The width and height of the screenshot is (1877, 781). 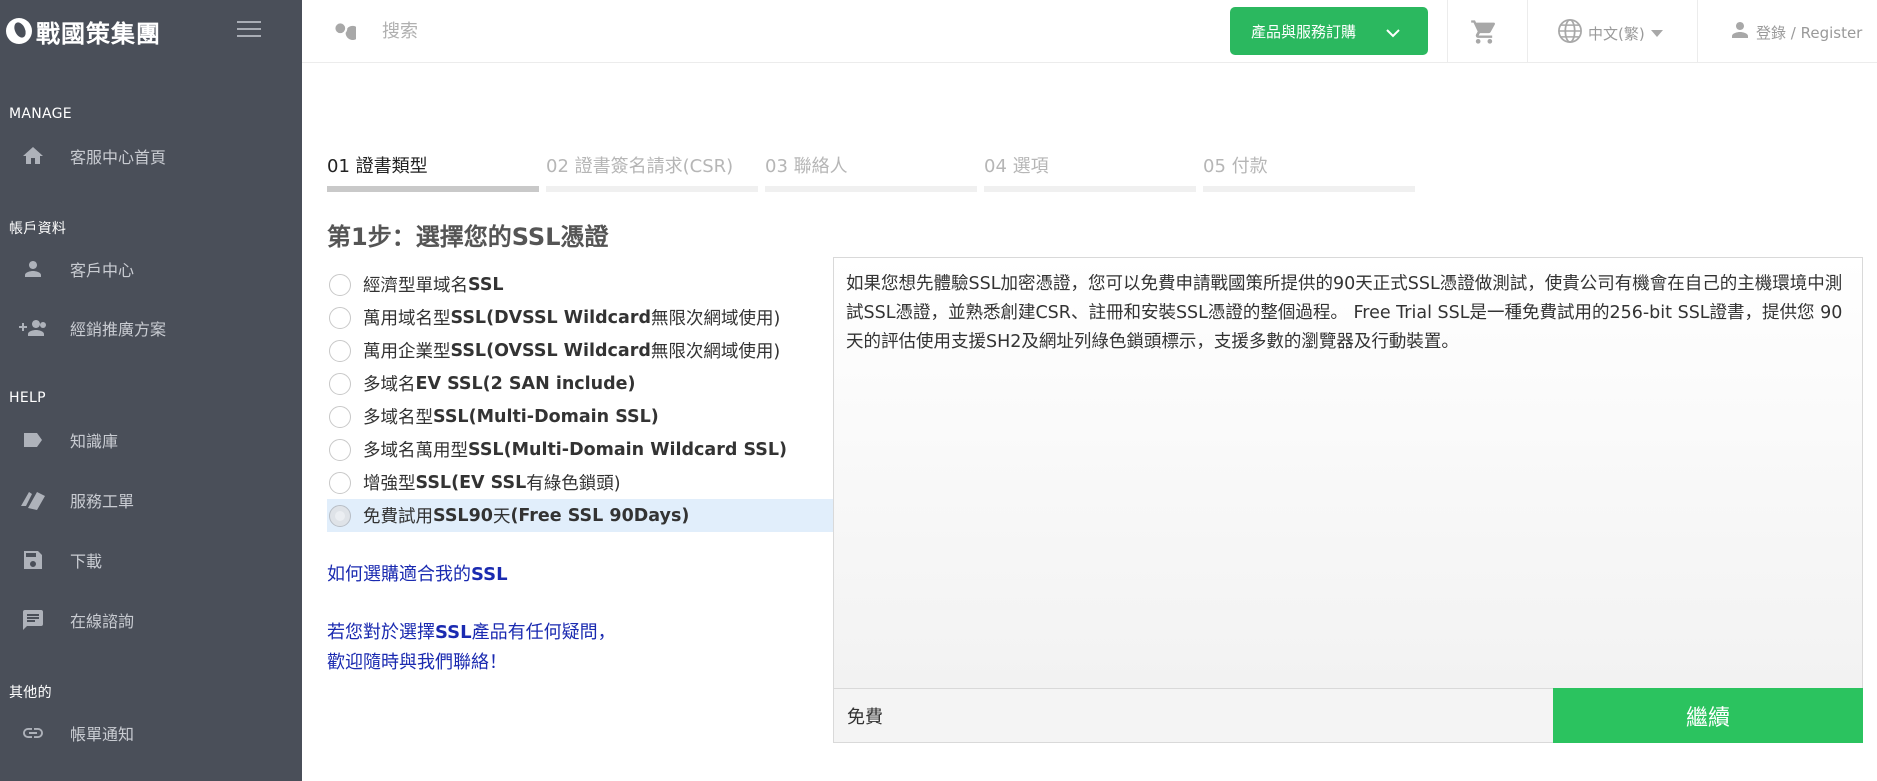 I want to click on sidebar-item-downloads: 下載, so click(x=151, y=560).